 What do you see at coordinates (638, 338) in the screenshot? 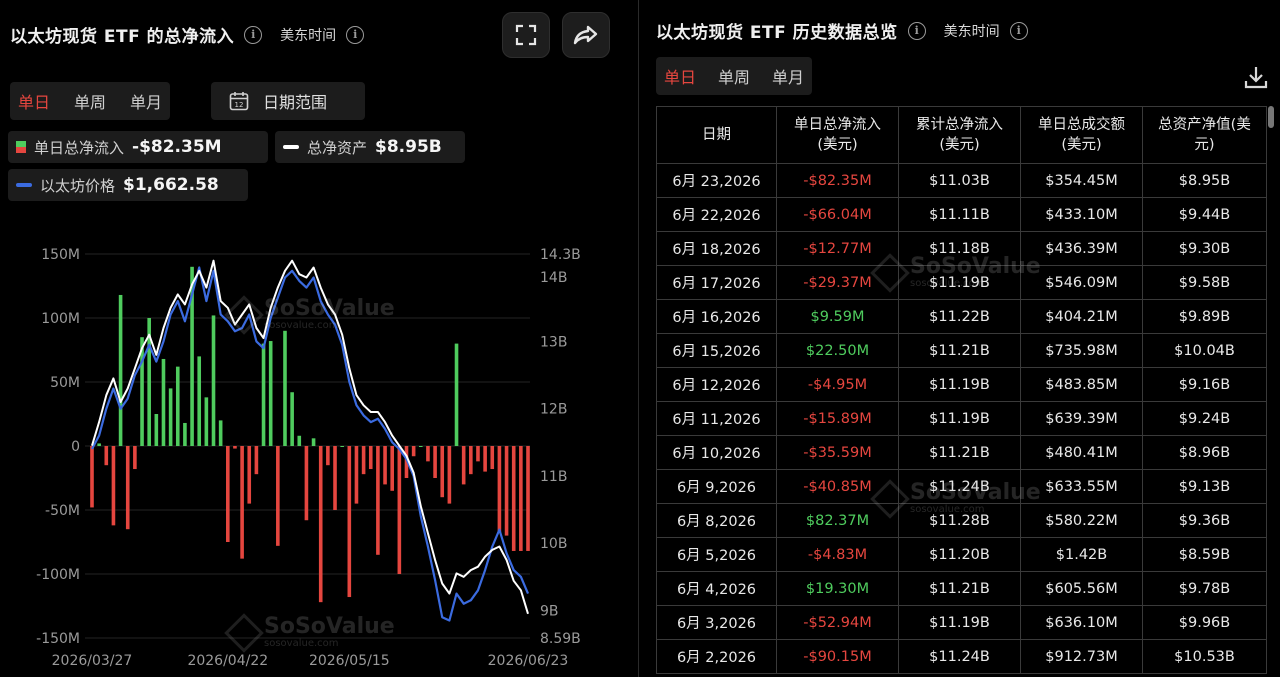
I see `panel-divider` at bounding box center [638, 338].